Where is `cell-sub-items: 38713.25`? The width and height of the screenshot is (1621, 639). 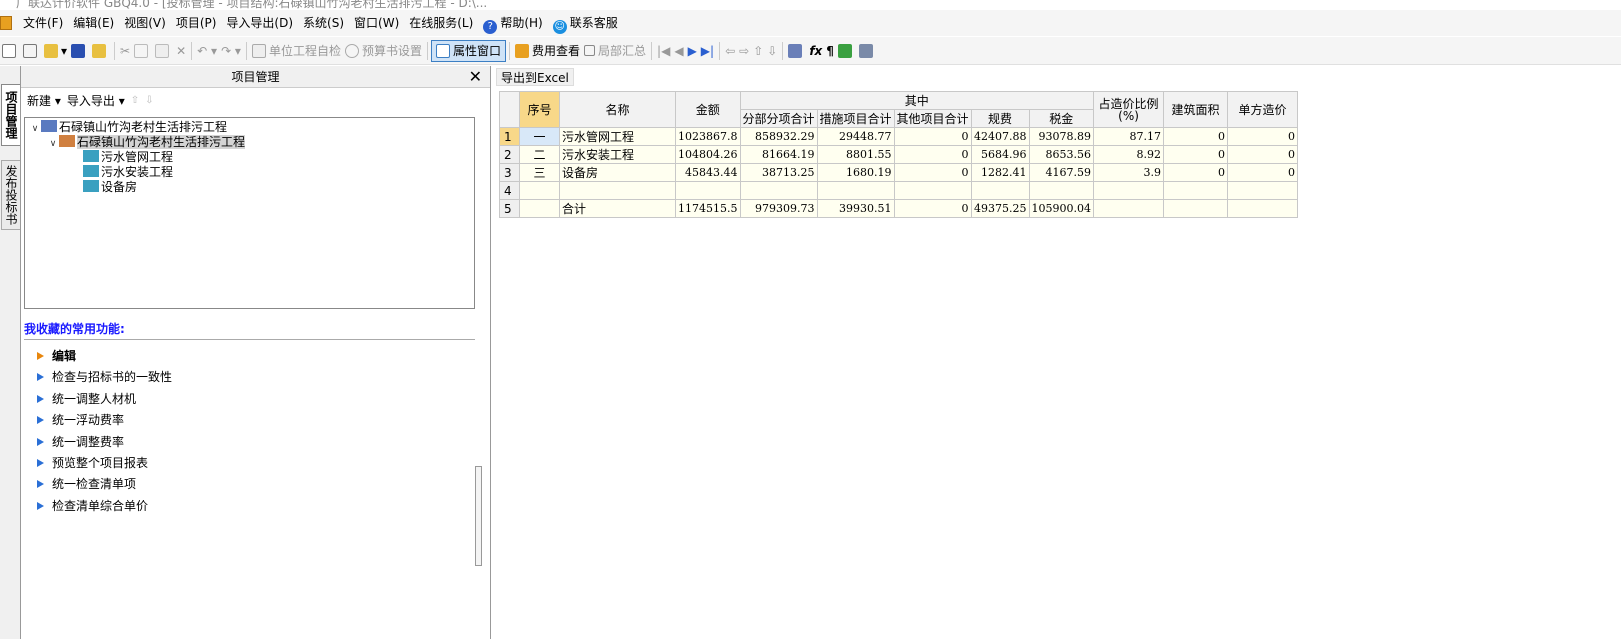 cell-sub-items: 38713.25 is located at coordinates (778, 172).